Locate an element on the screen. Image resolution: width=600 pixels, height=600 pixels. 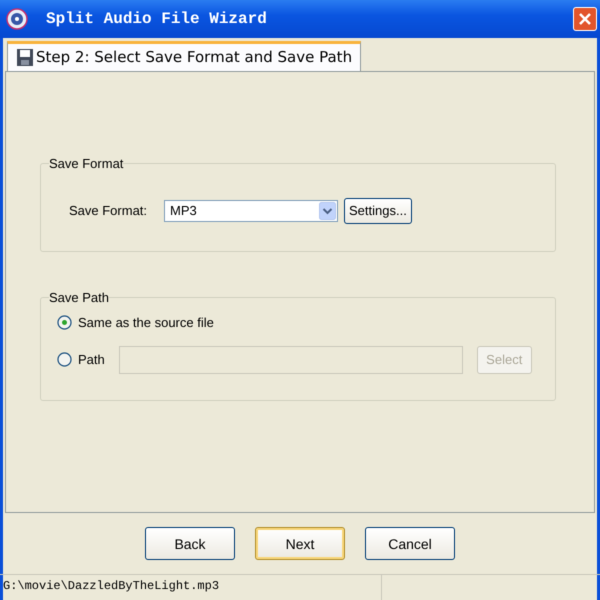
radio-label: Path is located at coordinates (91, 360).